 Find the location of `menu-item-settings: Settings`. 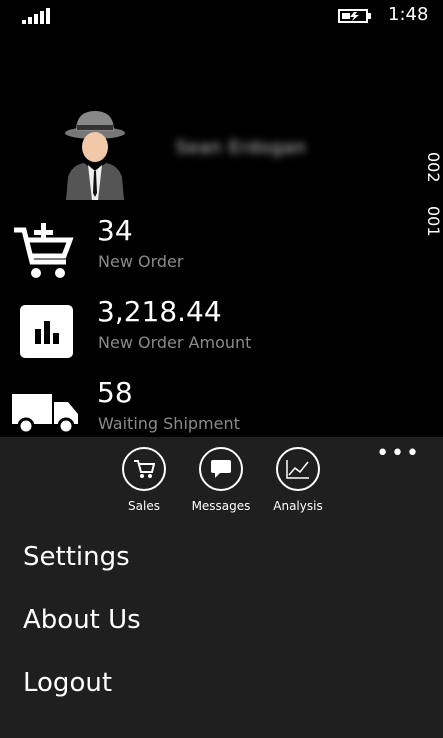

menu-item-settings: Settings is located at coordinates (76, 557).